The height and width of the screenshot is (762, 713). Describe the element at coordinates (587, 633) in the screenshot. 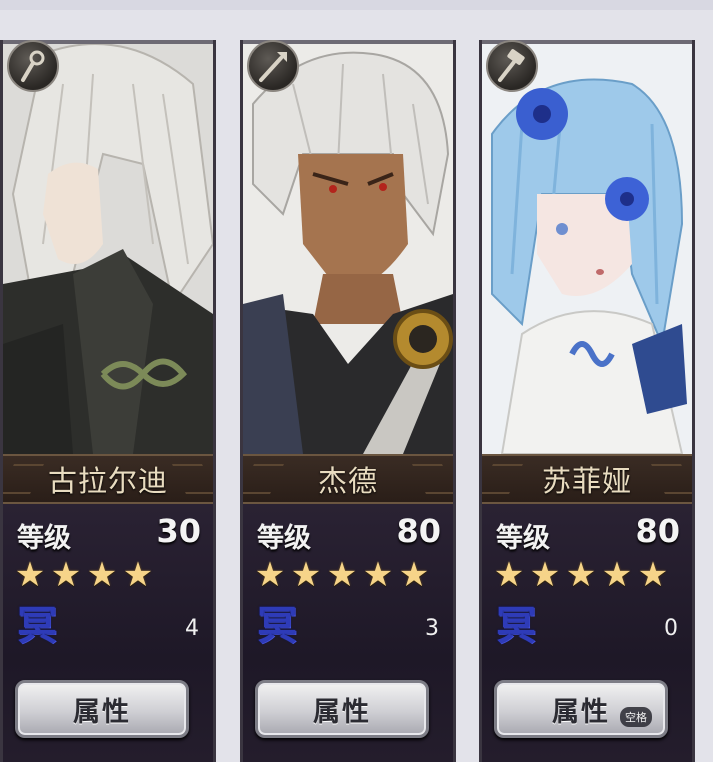

I see `stats-panel: 等级 80 ★ ★ ★ ★ ★ 冥 0 属性` at that location.